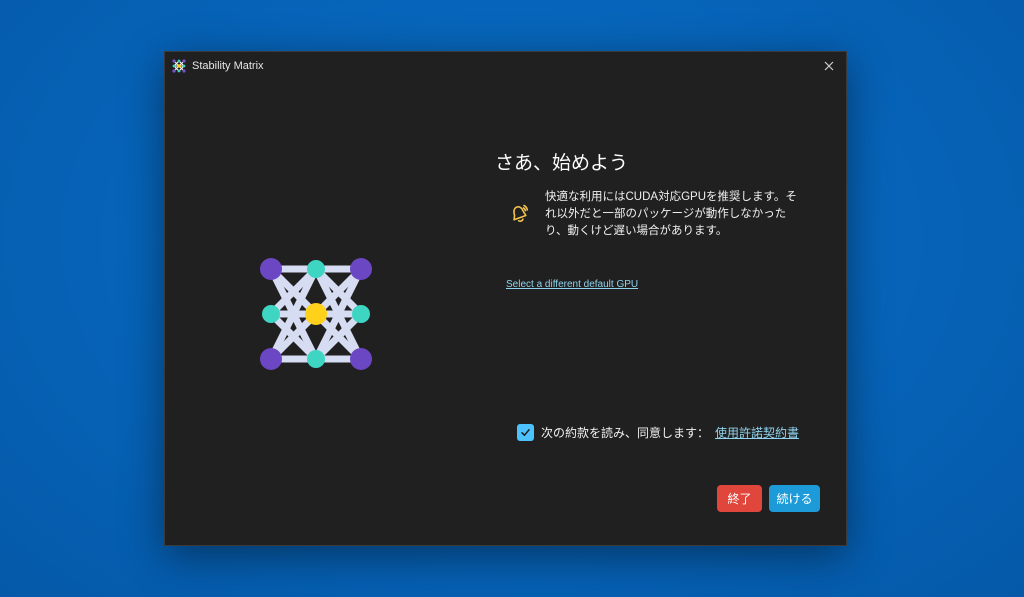  I want to click on agree-label: 次の約款を読み、同意します：, so click(625, 433).